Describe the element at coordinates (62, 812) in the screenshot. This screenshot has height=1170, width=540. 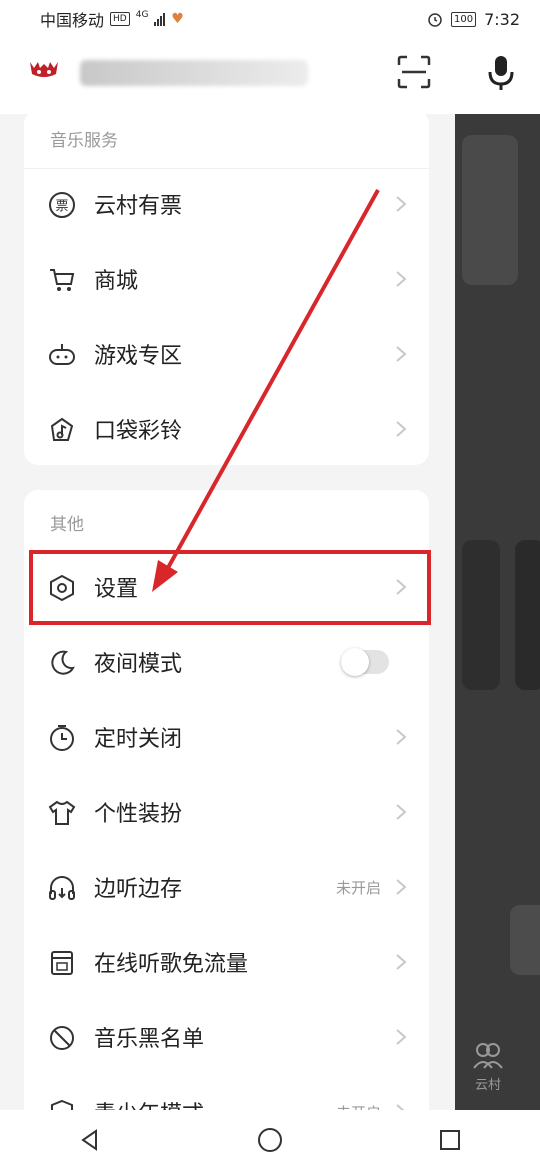
I see `tshirt-icon` at that location.